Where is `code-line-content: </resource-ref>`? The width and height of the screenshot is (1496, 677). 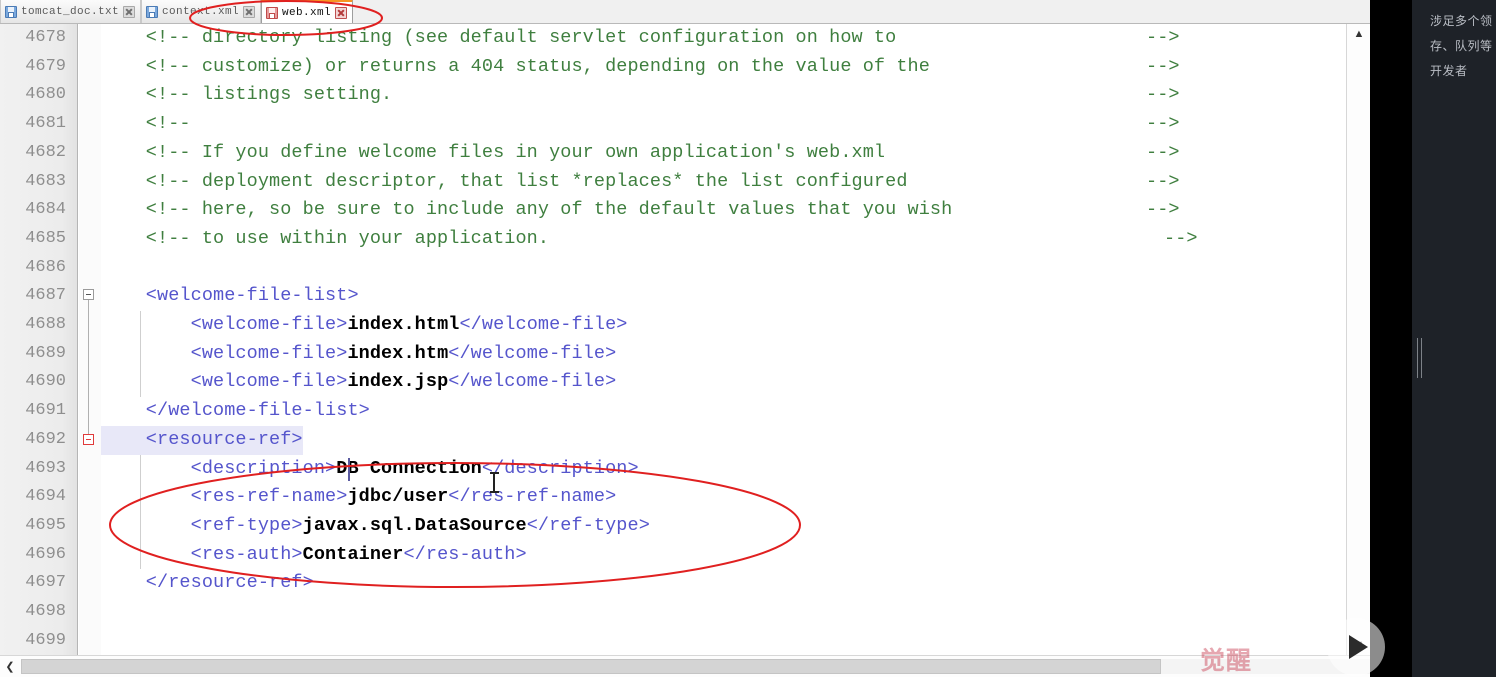
code-line-content: </resource-ref> is located at coordinates (207, 583).